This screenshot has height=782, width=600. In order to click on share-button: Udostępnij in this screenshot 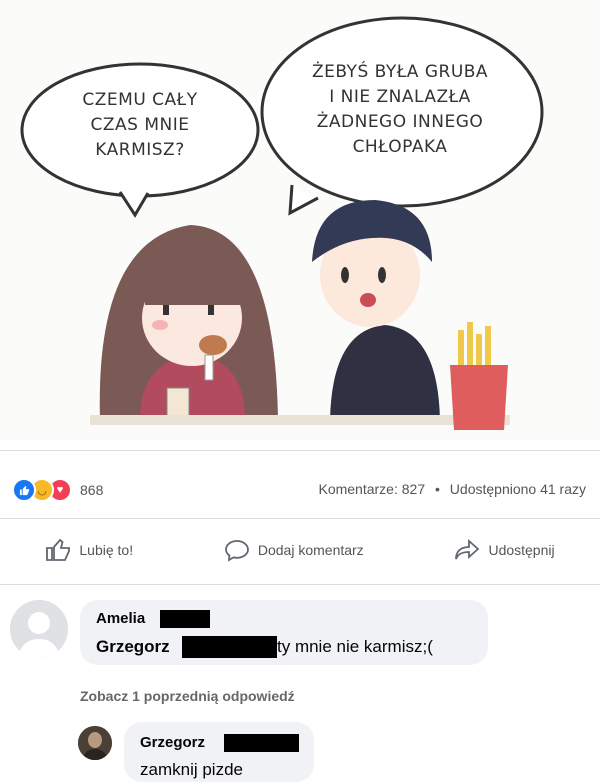, I will do `click(504, 550)`.